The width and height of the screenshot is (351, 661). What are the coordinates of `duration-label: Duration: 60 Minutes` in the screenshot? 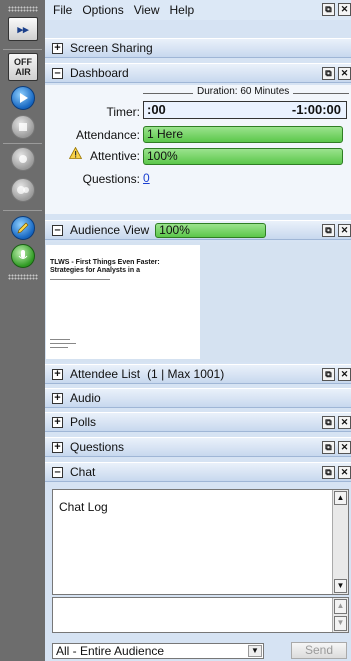 It's located at (243, 91).